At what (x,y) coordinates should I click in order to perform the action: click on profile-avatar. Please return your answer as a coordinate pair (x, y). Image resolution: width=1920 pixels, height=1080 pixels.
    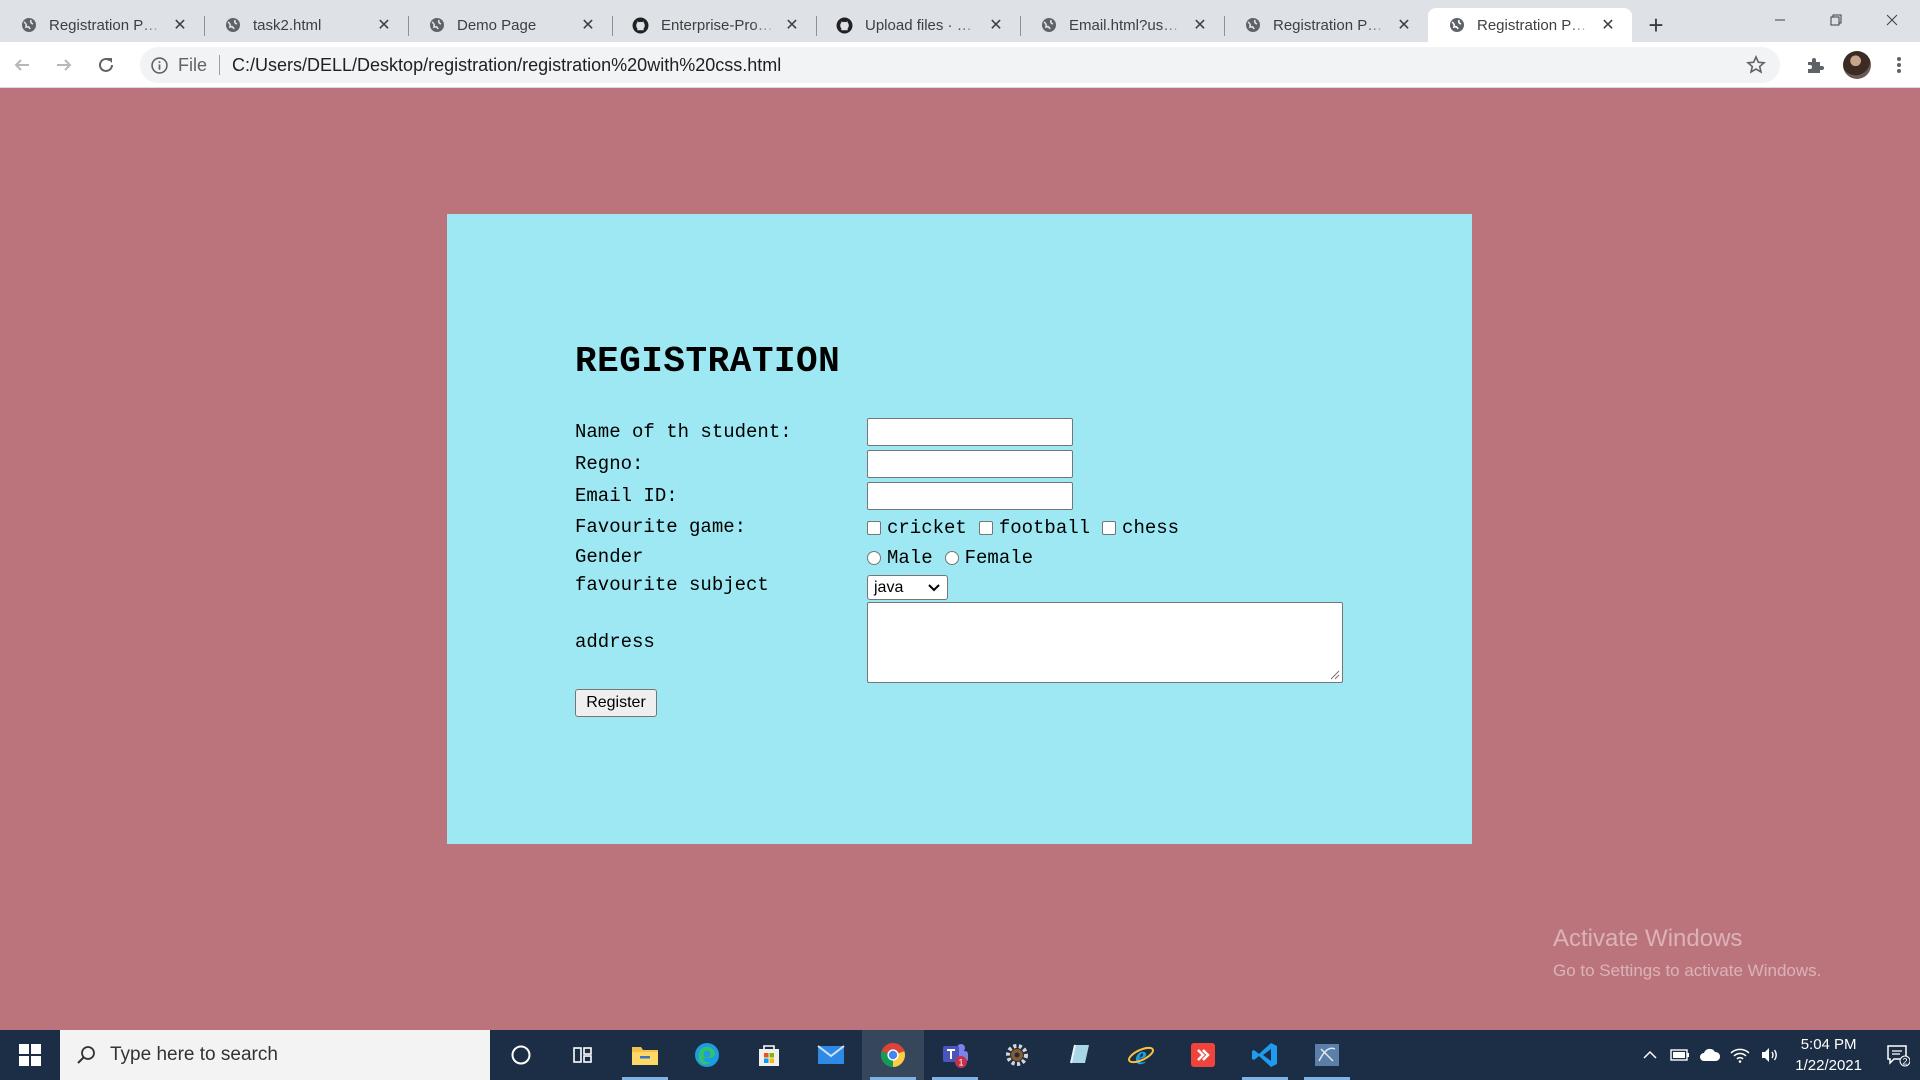
    Looking at the image, I should click on (1857, 65).